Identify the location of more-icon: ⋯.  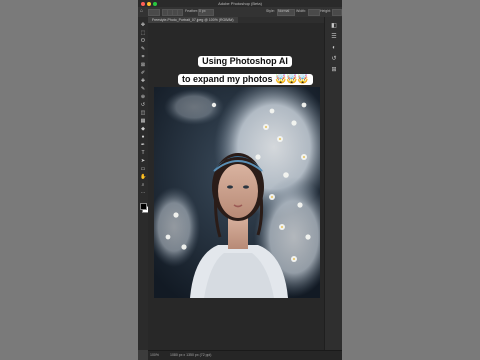
(143, 193).